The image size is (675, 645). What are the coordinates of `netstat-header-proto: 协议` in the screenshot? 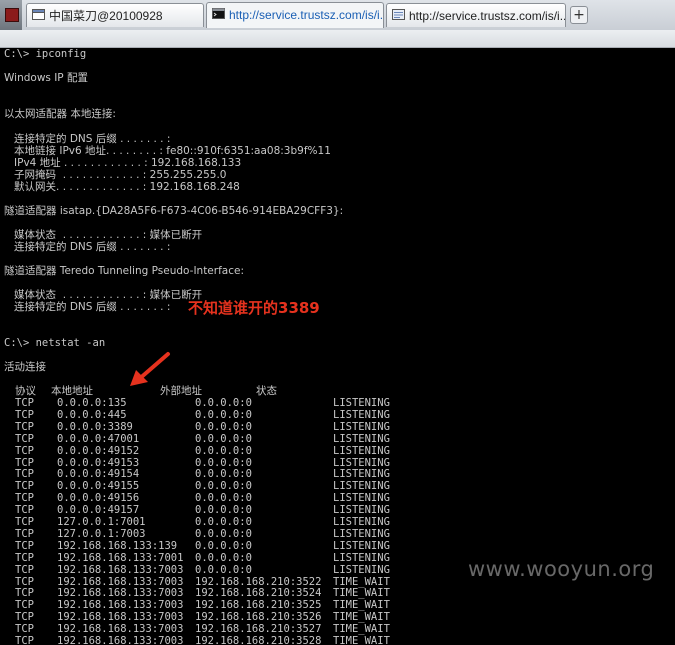 It's located at (25, 391).